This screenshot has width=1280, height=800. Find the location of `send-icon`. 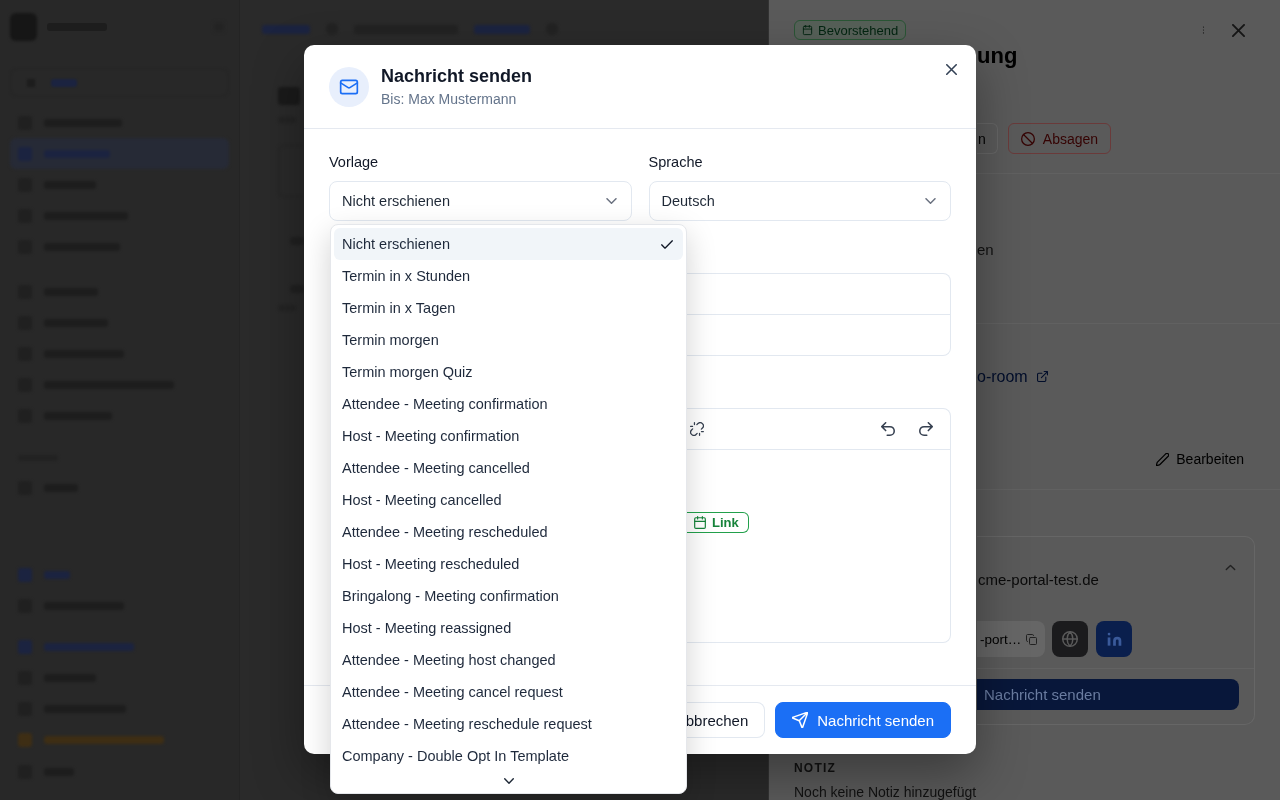

send-icon is located at coordinates (800, 720).